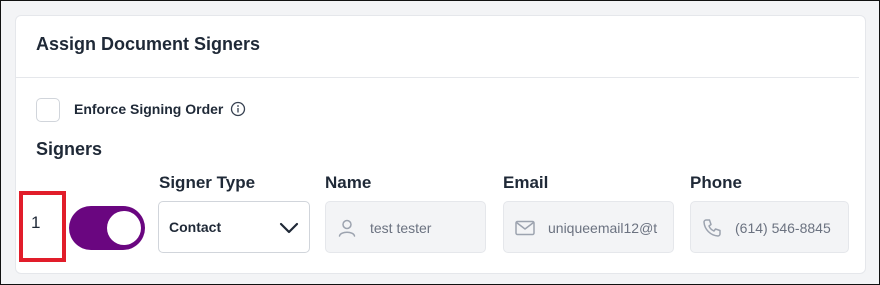 Image resolution: width=880 pixels, height=285 pixels. I want to click on phone-value: (614) 546-8845, so click(783, 228).